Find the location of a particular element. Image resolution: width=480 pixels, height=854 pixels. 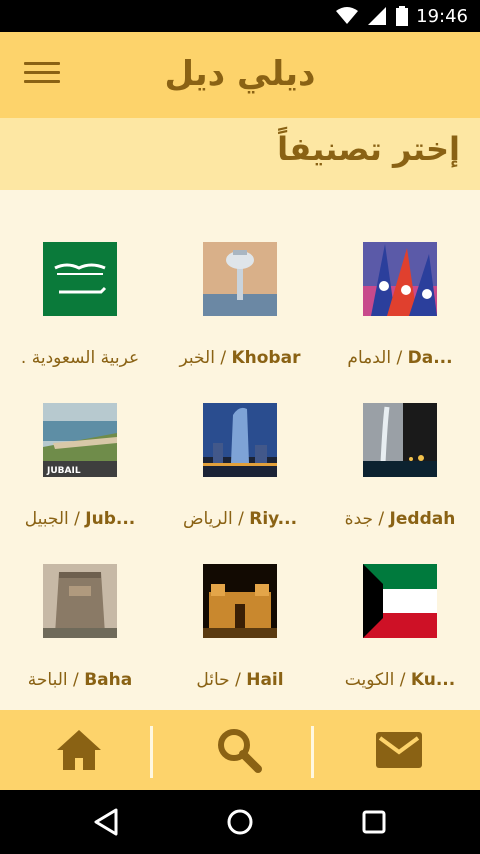

app-title: ديلي ديل is located at coordinates (240, 74).